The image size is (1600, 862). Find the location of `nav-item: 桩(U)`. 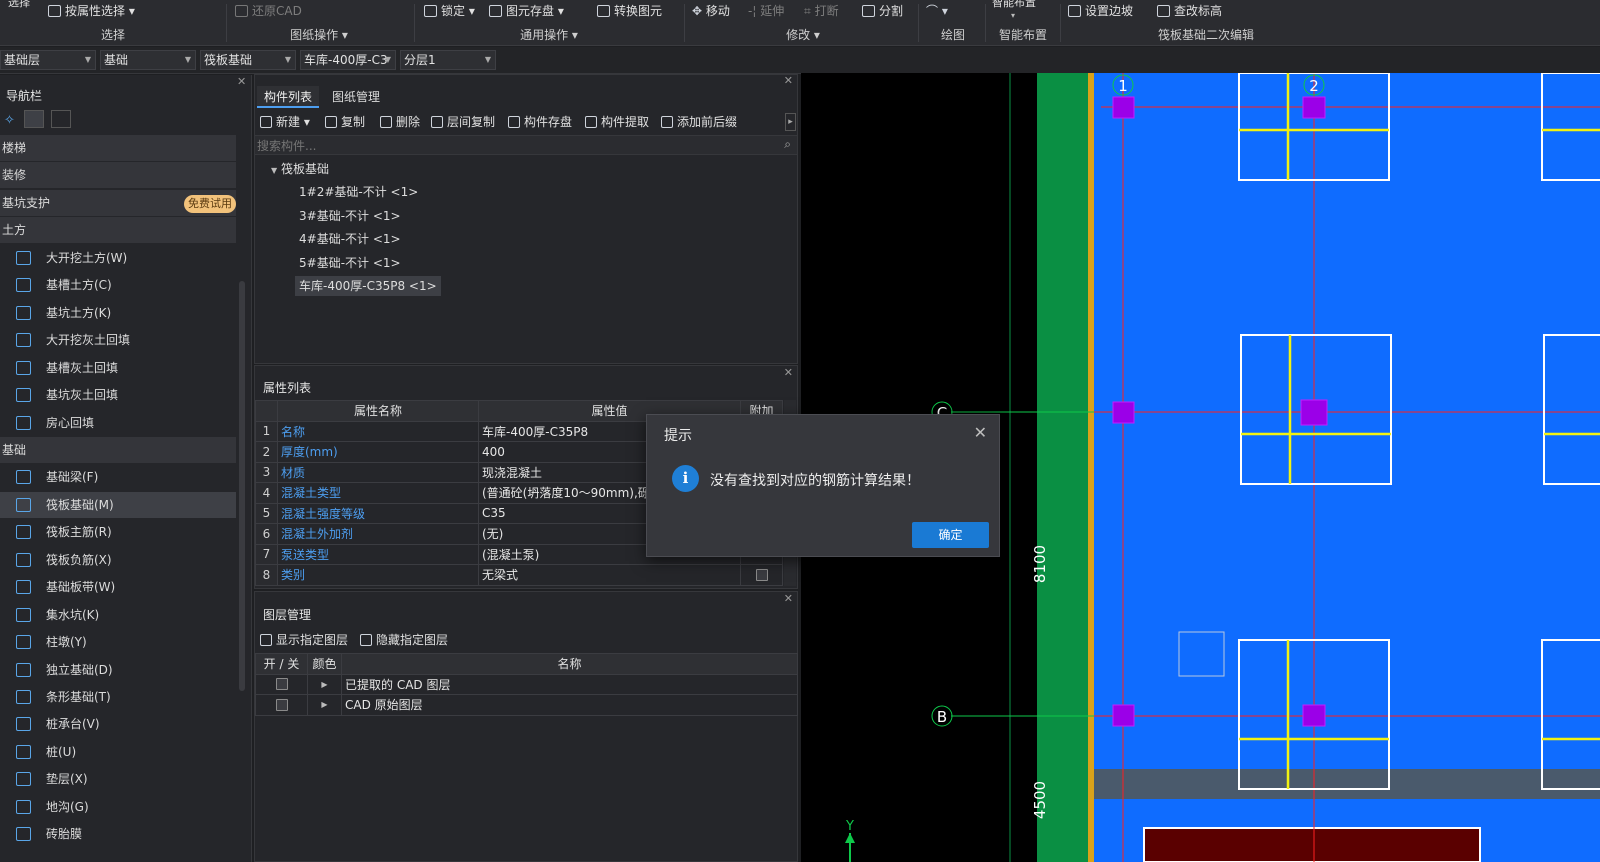

nav-item: 桩(U) is located at coordinates (118, 752).